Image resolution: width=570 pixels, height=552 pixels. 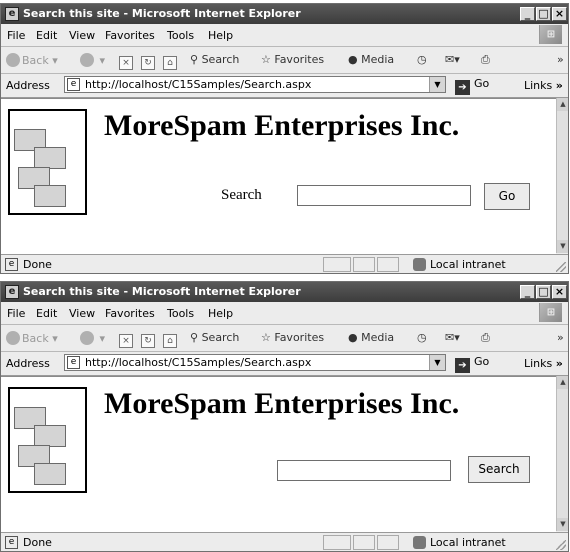 What do you see at coordinates (13, 338) in the screenshot?
I see `back-arrow-icon` at bounding box center [13, 338].